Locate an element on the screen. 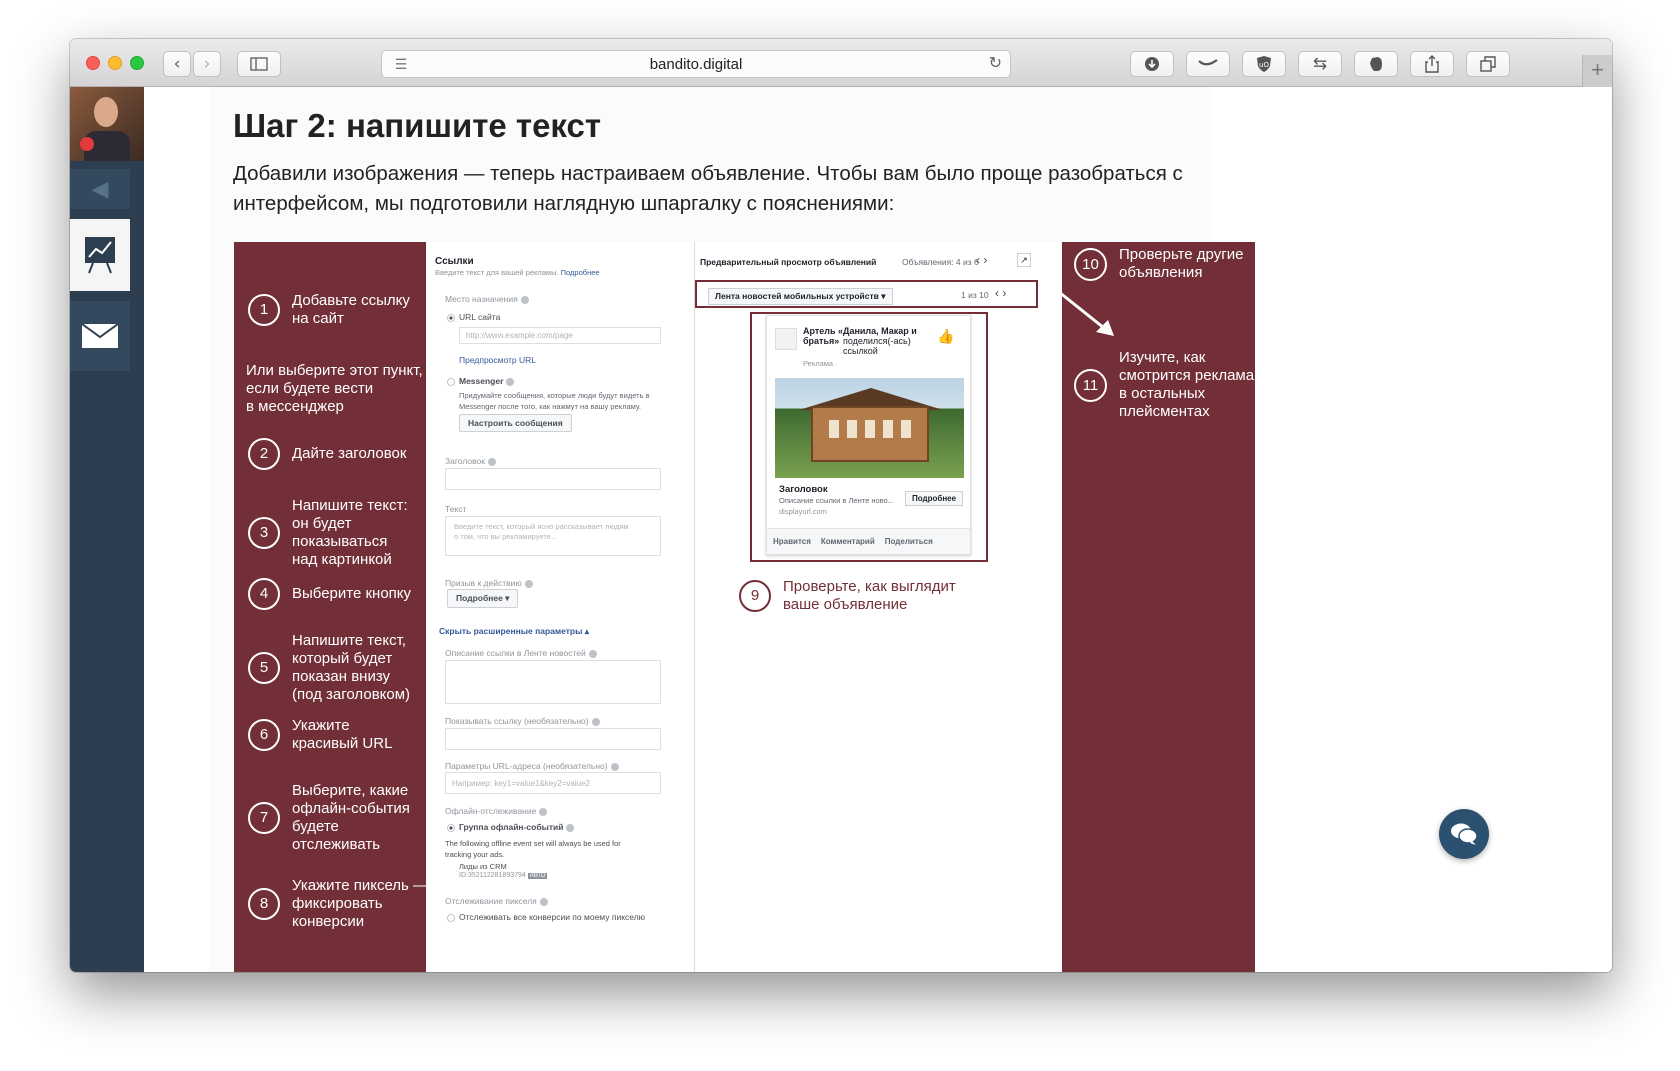  shield-icon: uO is located at coordinates (1264, 64).